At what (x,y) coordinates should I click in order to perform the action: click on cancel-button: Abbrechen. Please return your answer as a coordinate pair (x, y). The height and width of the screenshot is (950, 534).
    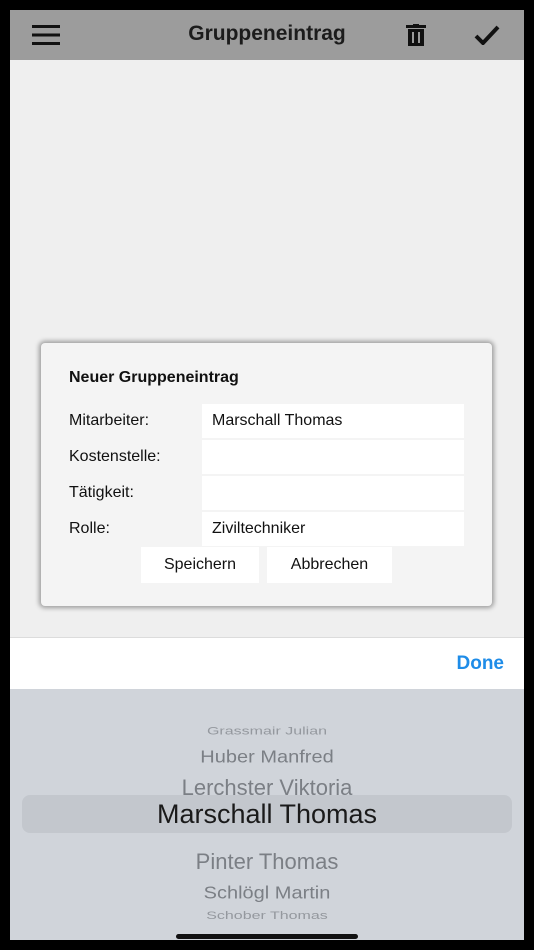
    Looking at the image, I should click on (329, 565).